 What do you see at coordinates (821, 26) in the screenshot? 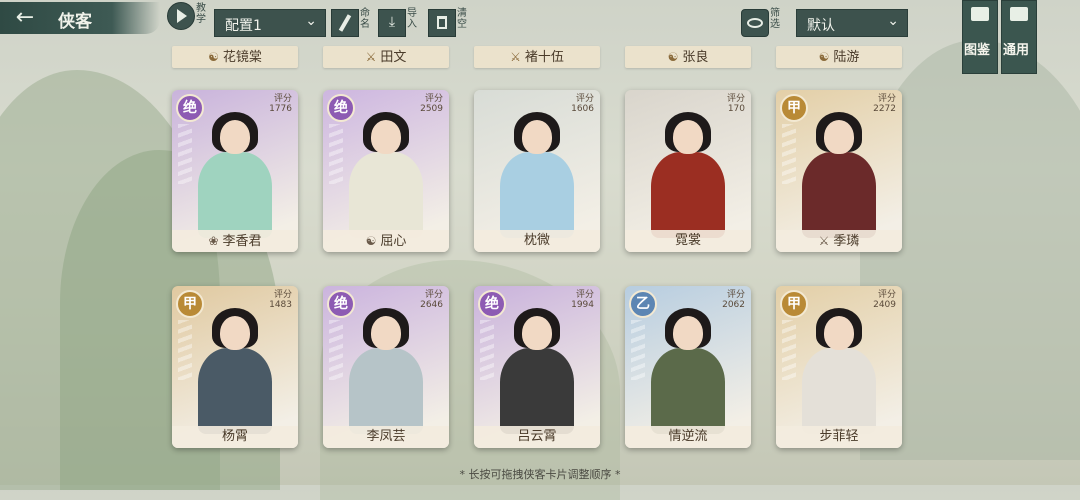
I see `sort-select-value: 默认` at bounding box center [821, 26].